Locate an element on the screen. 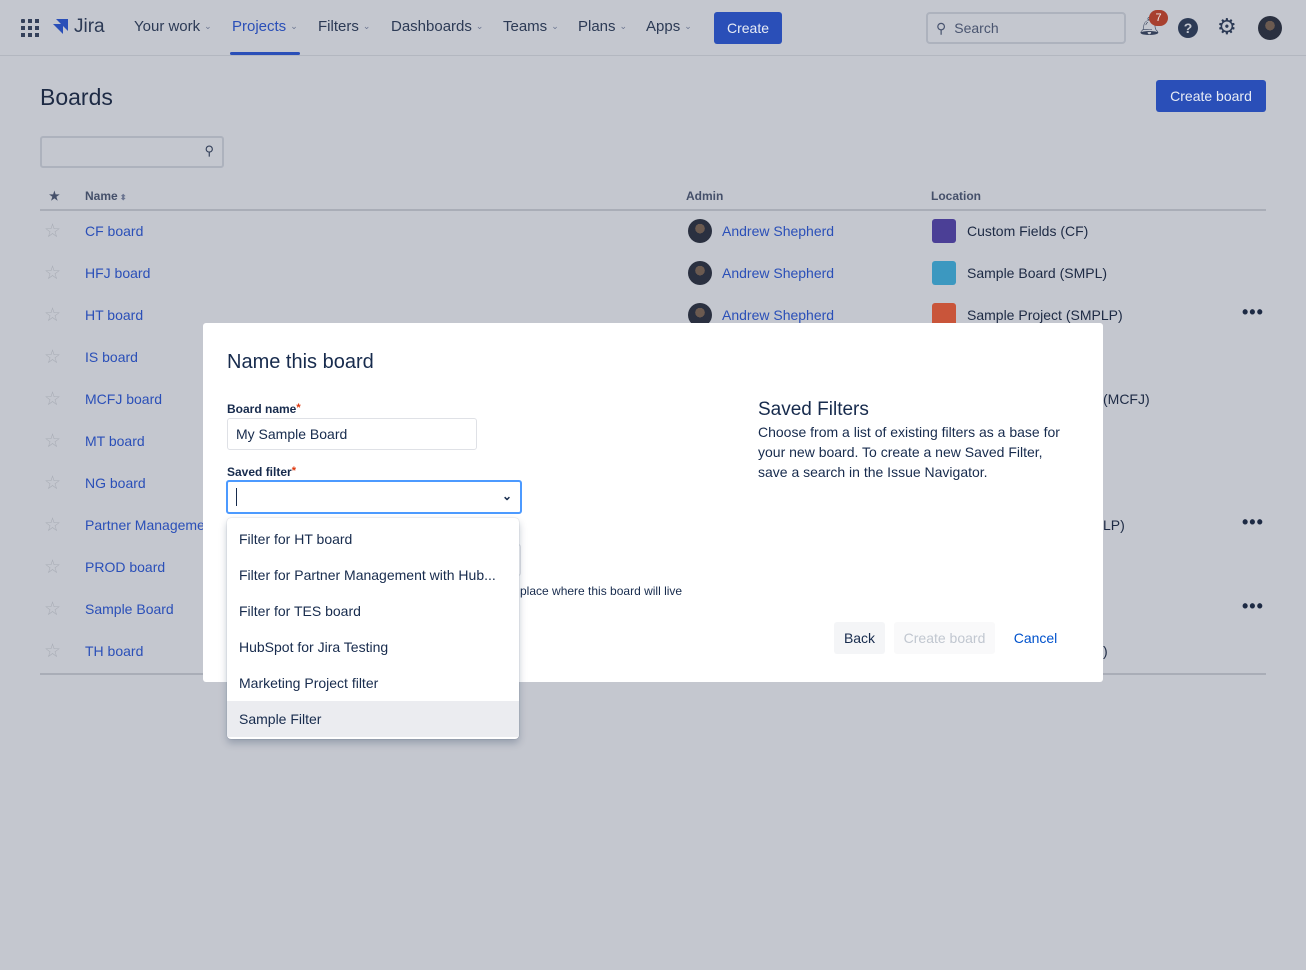 This screenshot has width=1306, height=970. board-name-link: MT board is located at coordinates (115, 441).